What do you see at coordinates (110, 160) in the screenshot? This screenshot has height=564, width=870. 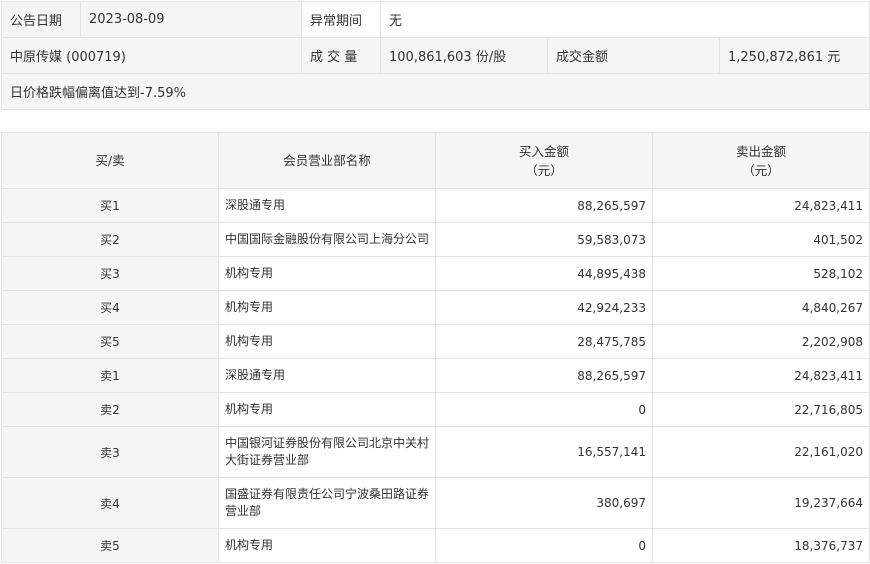 I see `side-header: 买/卖` at bounding box center [110, 160].